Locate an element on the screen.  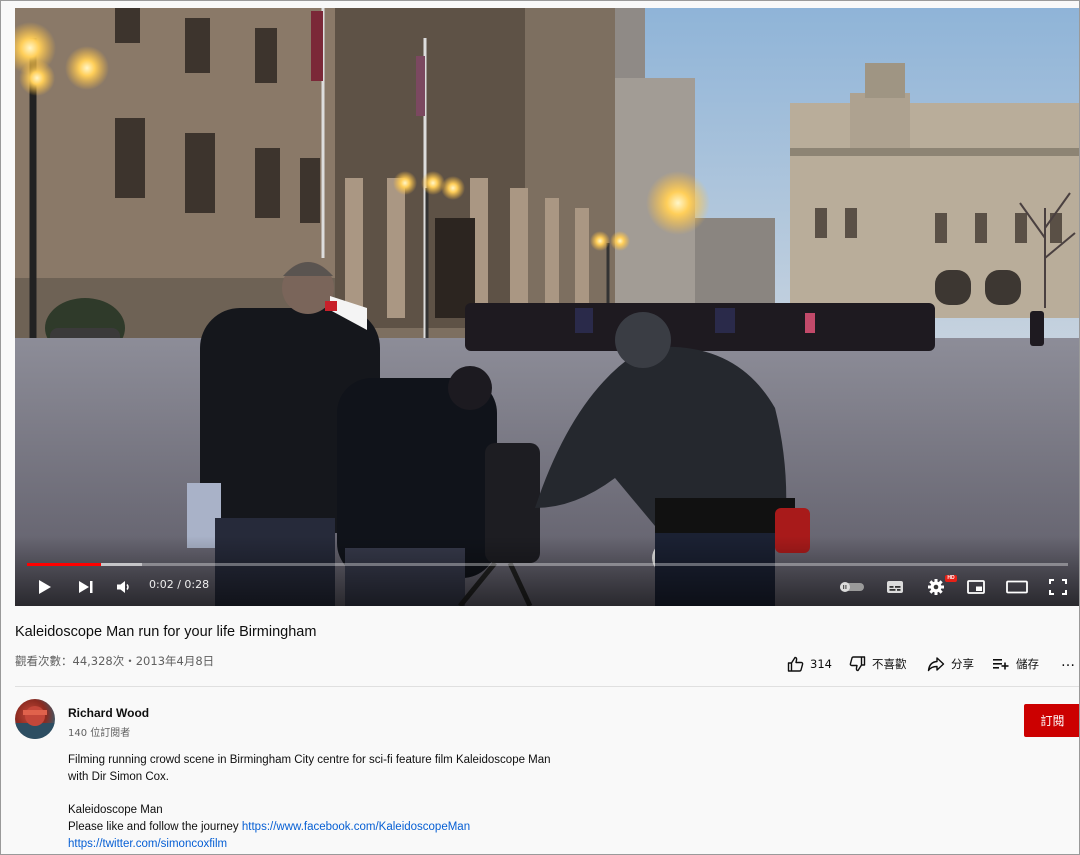
facebook-link: https://www.facebook.com/KaleidoscopeMan is located at coordinates (356, 827).